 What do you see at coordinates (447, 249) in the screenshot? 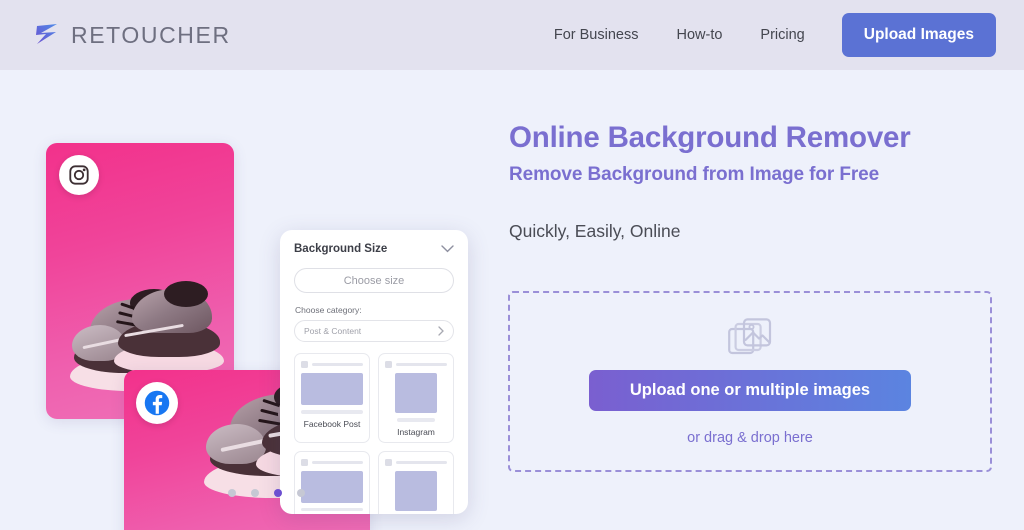
I see `chevron-down-icon` at bounding box center [447, 249].